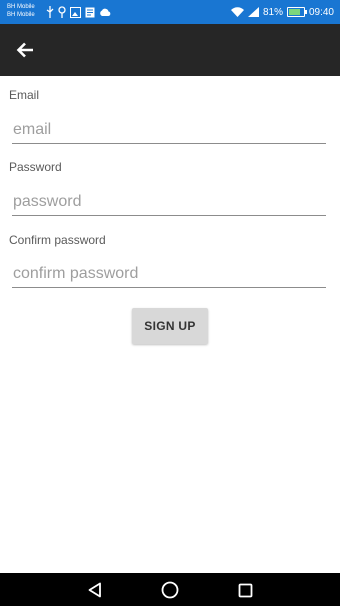  I want to click on wifi-icon, so click(237, 12).